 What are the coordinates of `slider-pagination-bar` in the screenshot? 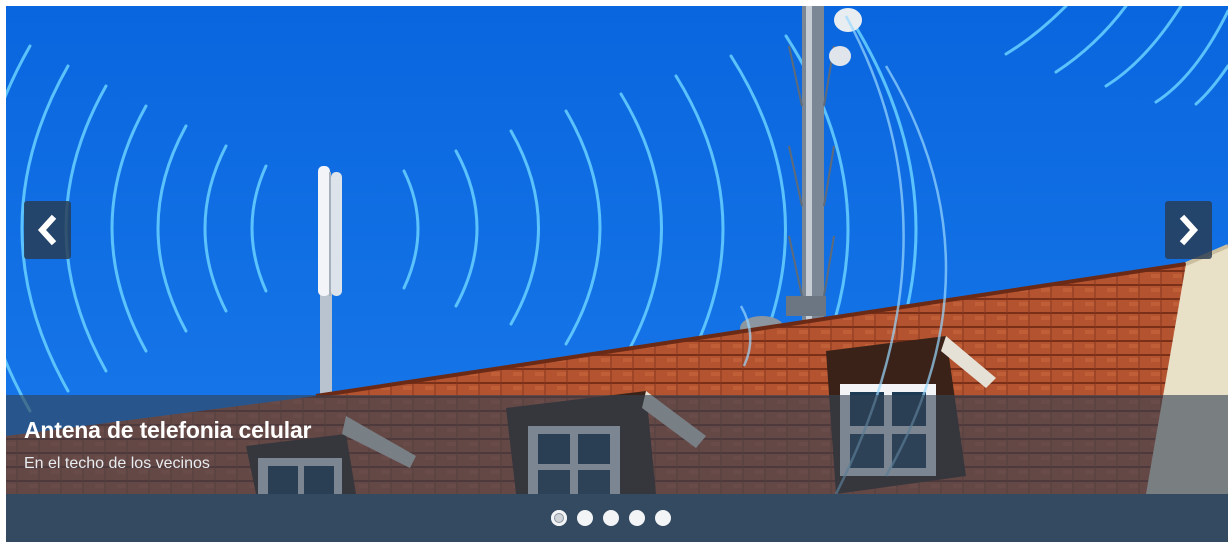 It's located at (617, 518).